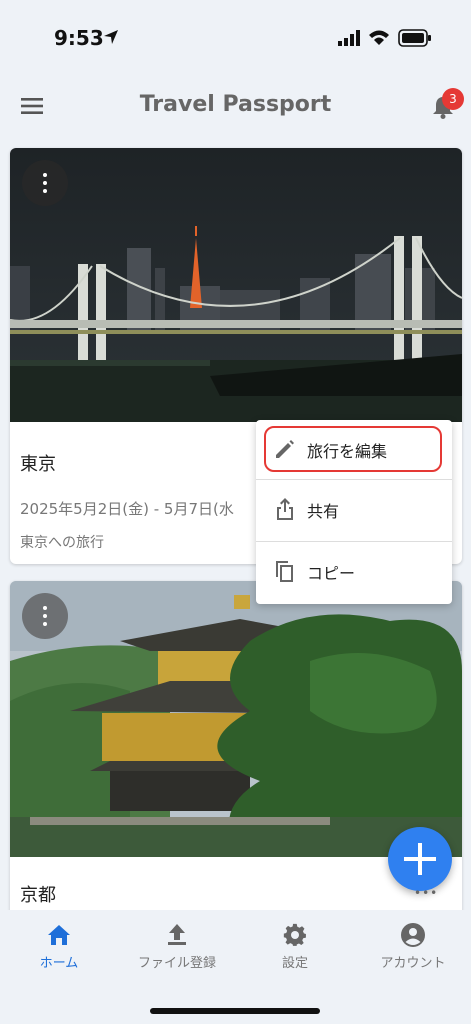  Describe the element at coordinates (294, 934) in the screenshot. I see `gear-icon` at that location.